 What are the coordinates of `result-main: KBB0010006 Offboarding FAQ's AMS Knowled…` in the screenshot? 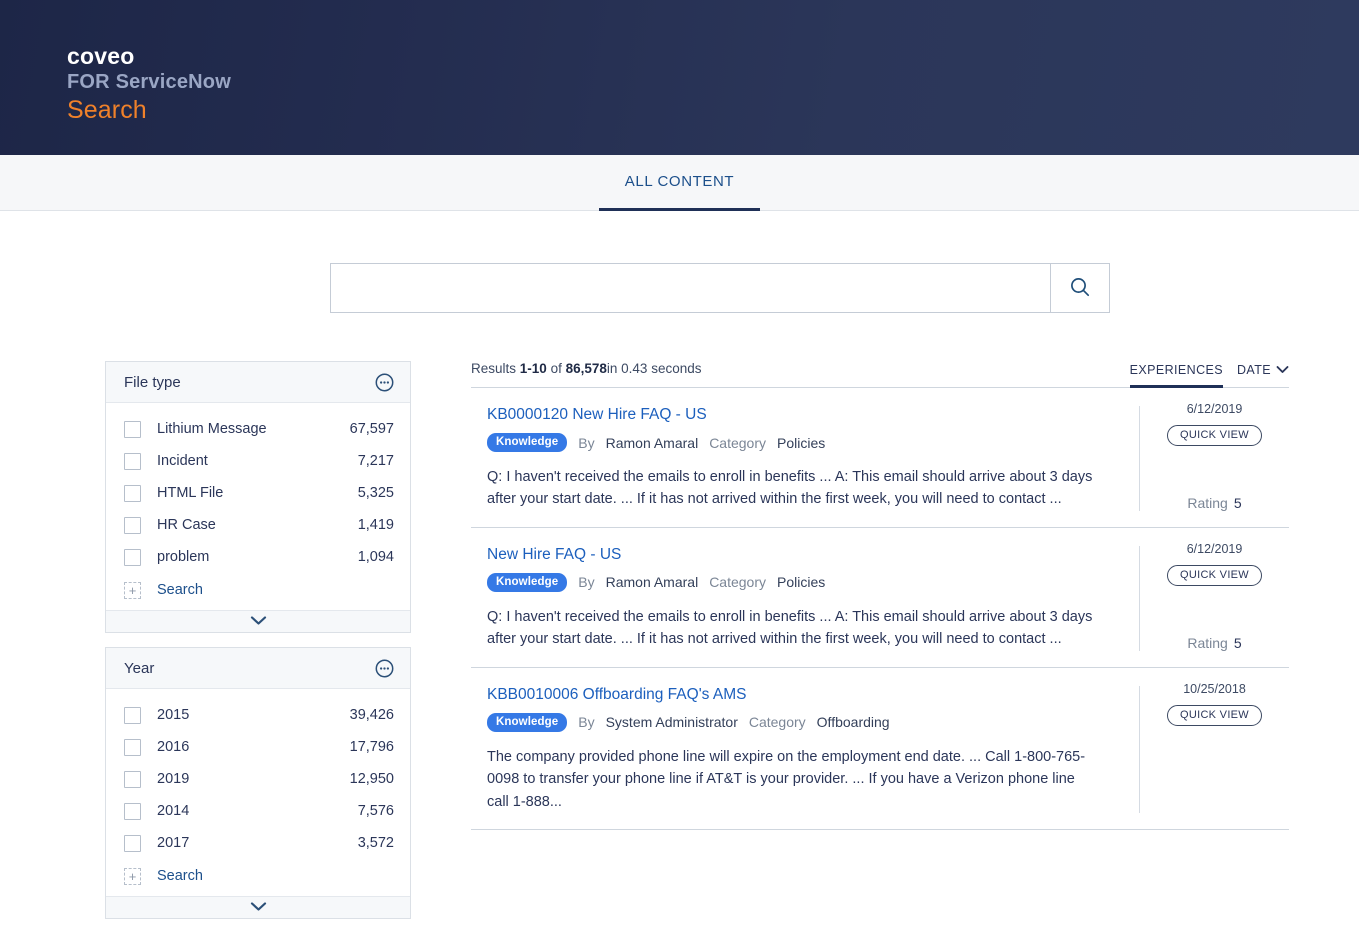 It's located at (805, 749).